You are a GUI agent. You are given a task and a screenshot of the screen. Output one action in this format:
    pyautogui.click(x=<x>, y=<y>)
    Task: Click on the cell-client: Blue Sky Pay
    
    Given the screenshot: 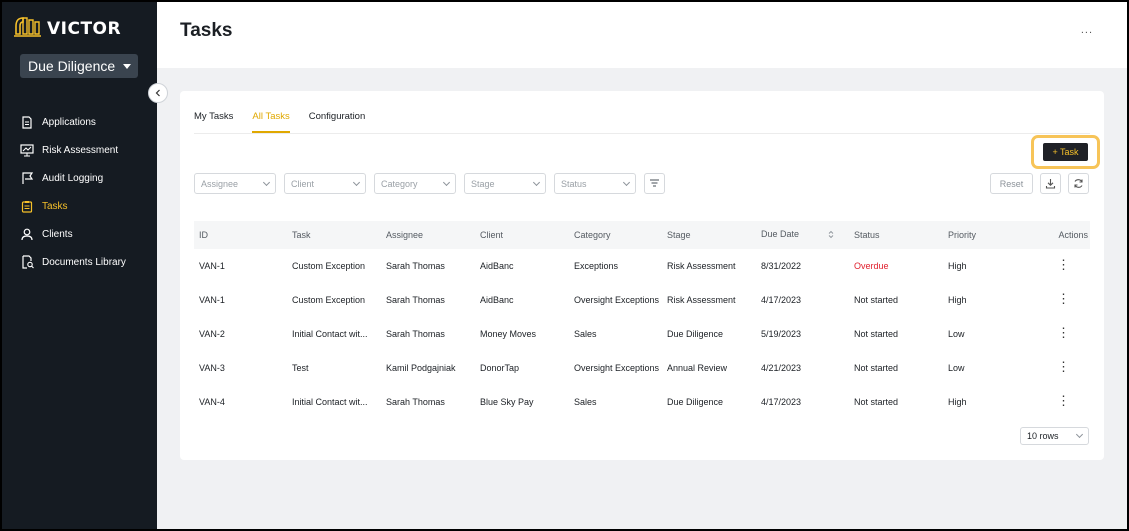 What is the action you would take?
    pyautogui.click(x=507, y=401)
    